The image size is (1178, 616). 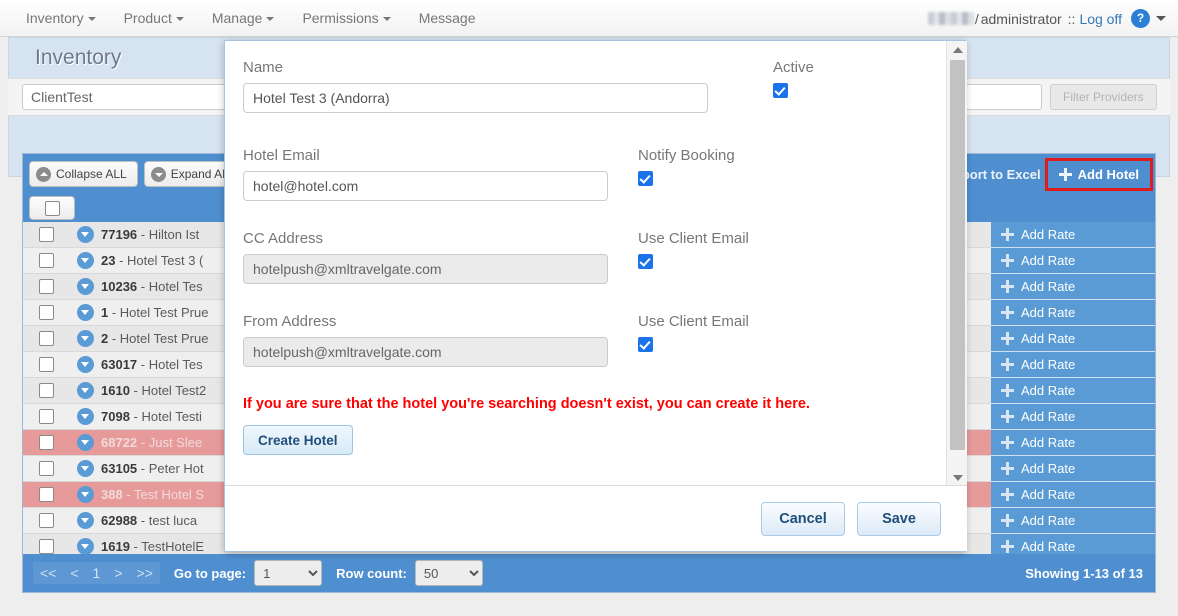 I want to click on goto-page-select: 1, so click(x=288, y=573).